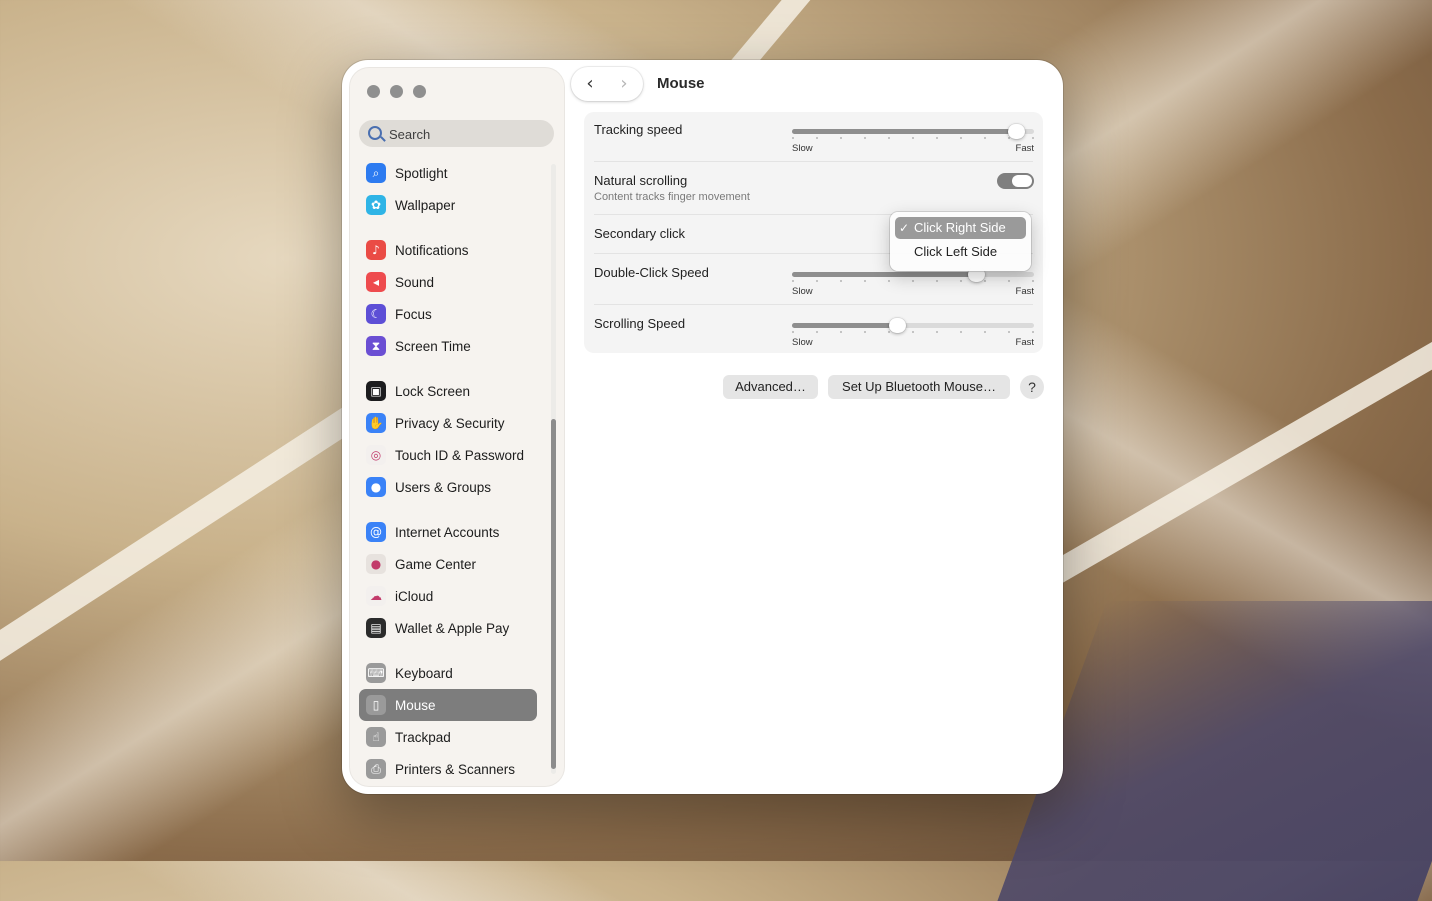 This screenshot has width=1432, height=901. What do you see at coordinates (376, 737) in the screenshot?
I see `trackpad-icon: ☝` at bounding box center [376, 737].